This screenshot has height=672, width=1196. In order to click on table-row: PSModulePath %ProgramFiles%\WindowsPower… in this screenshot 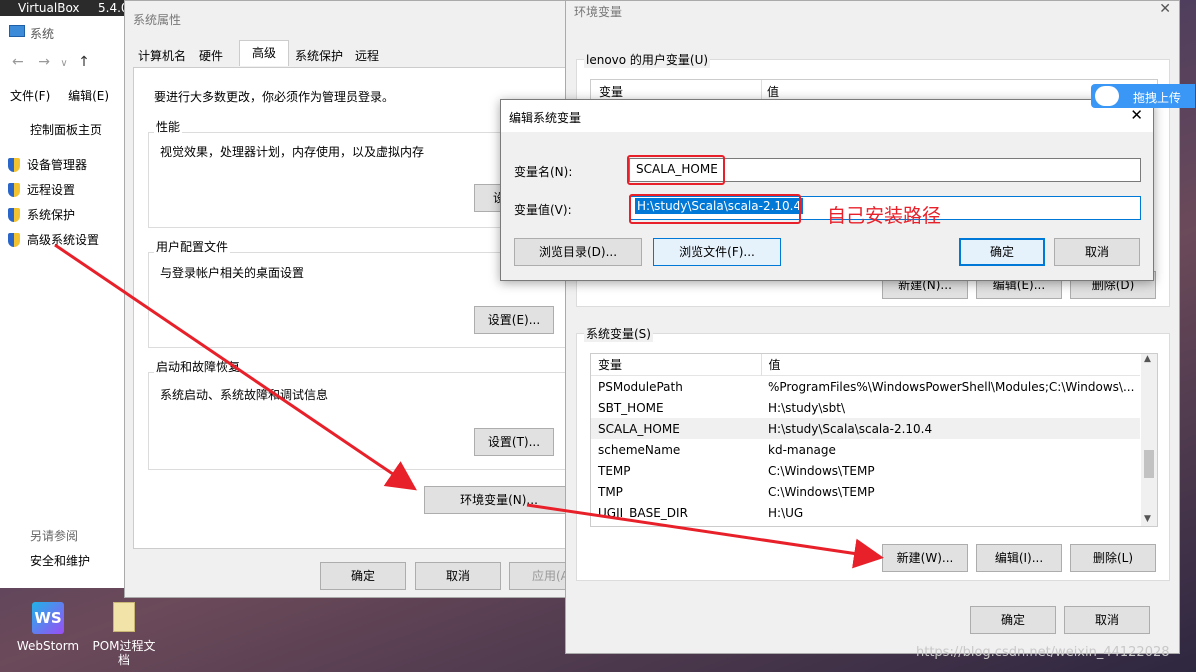, I will do `click(865, 387)`.